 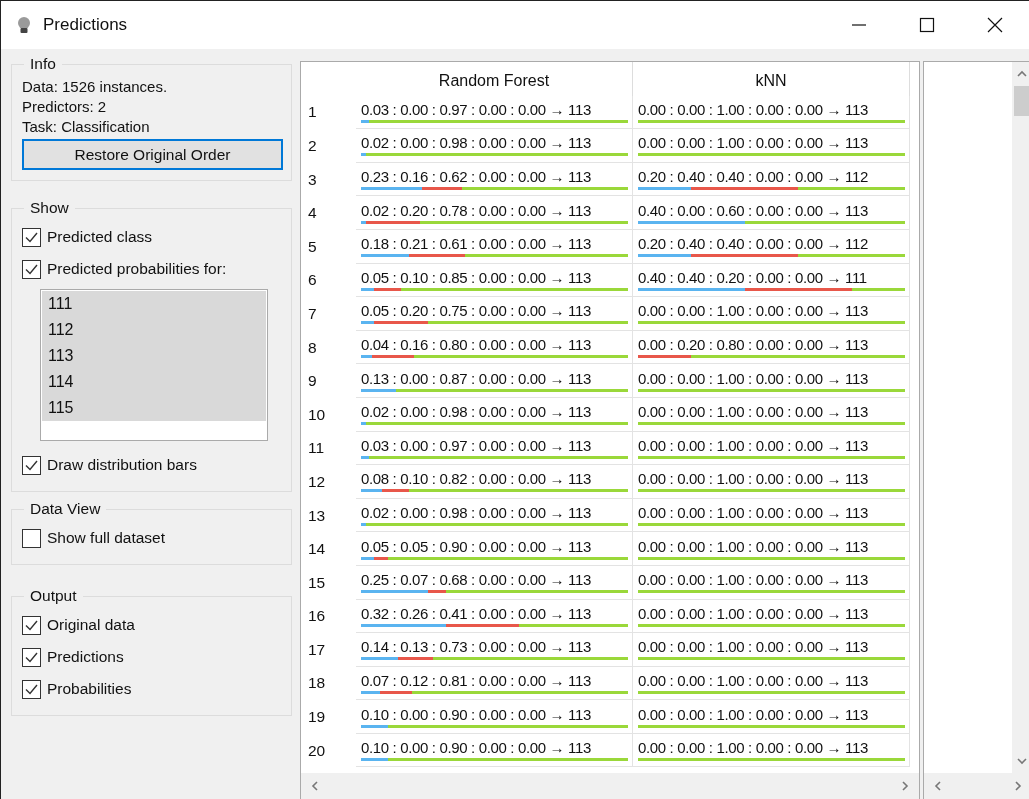 I want to click on row-number: 7, so click(x=312, y=313).